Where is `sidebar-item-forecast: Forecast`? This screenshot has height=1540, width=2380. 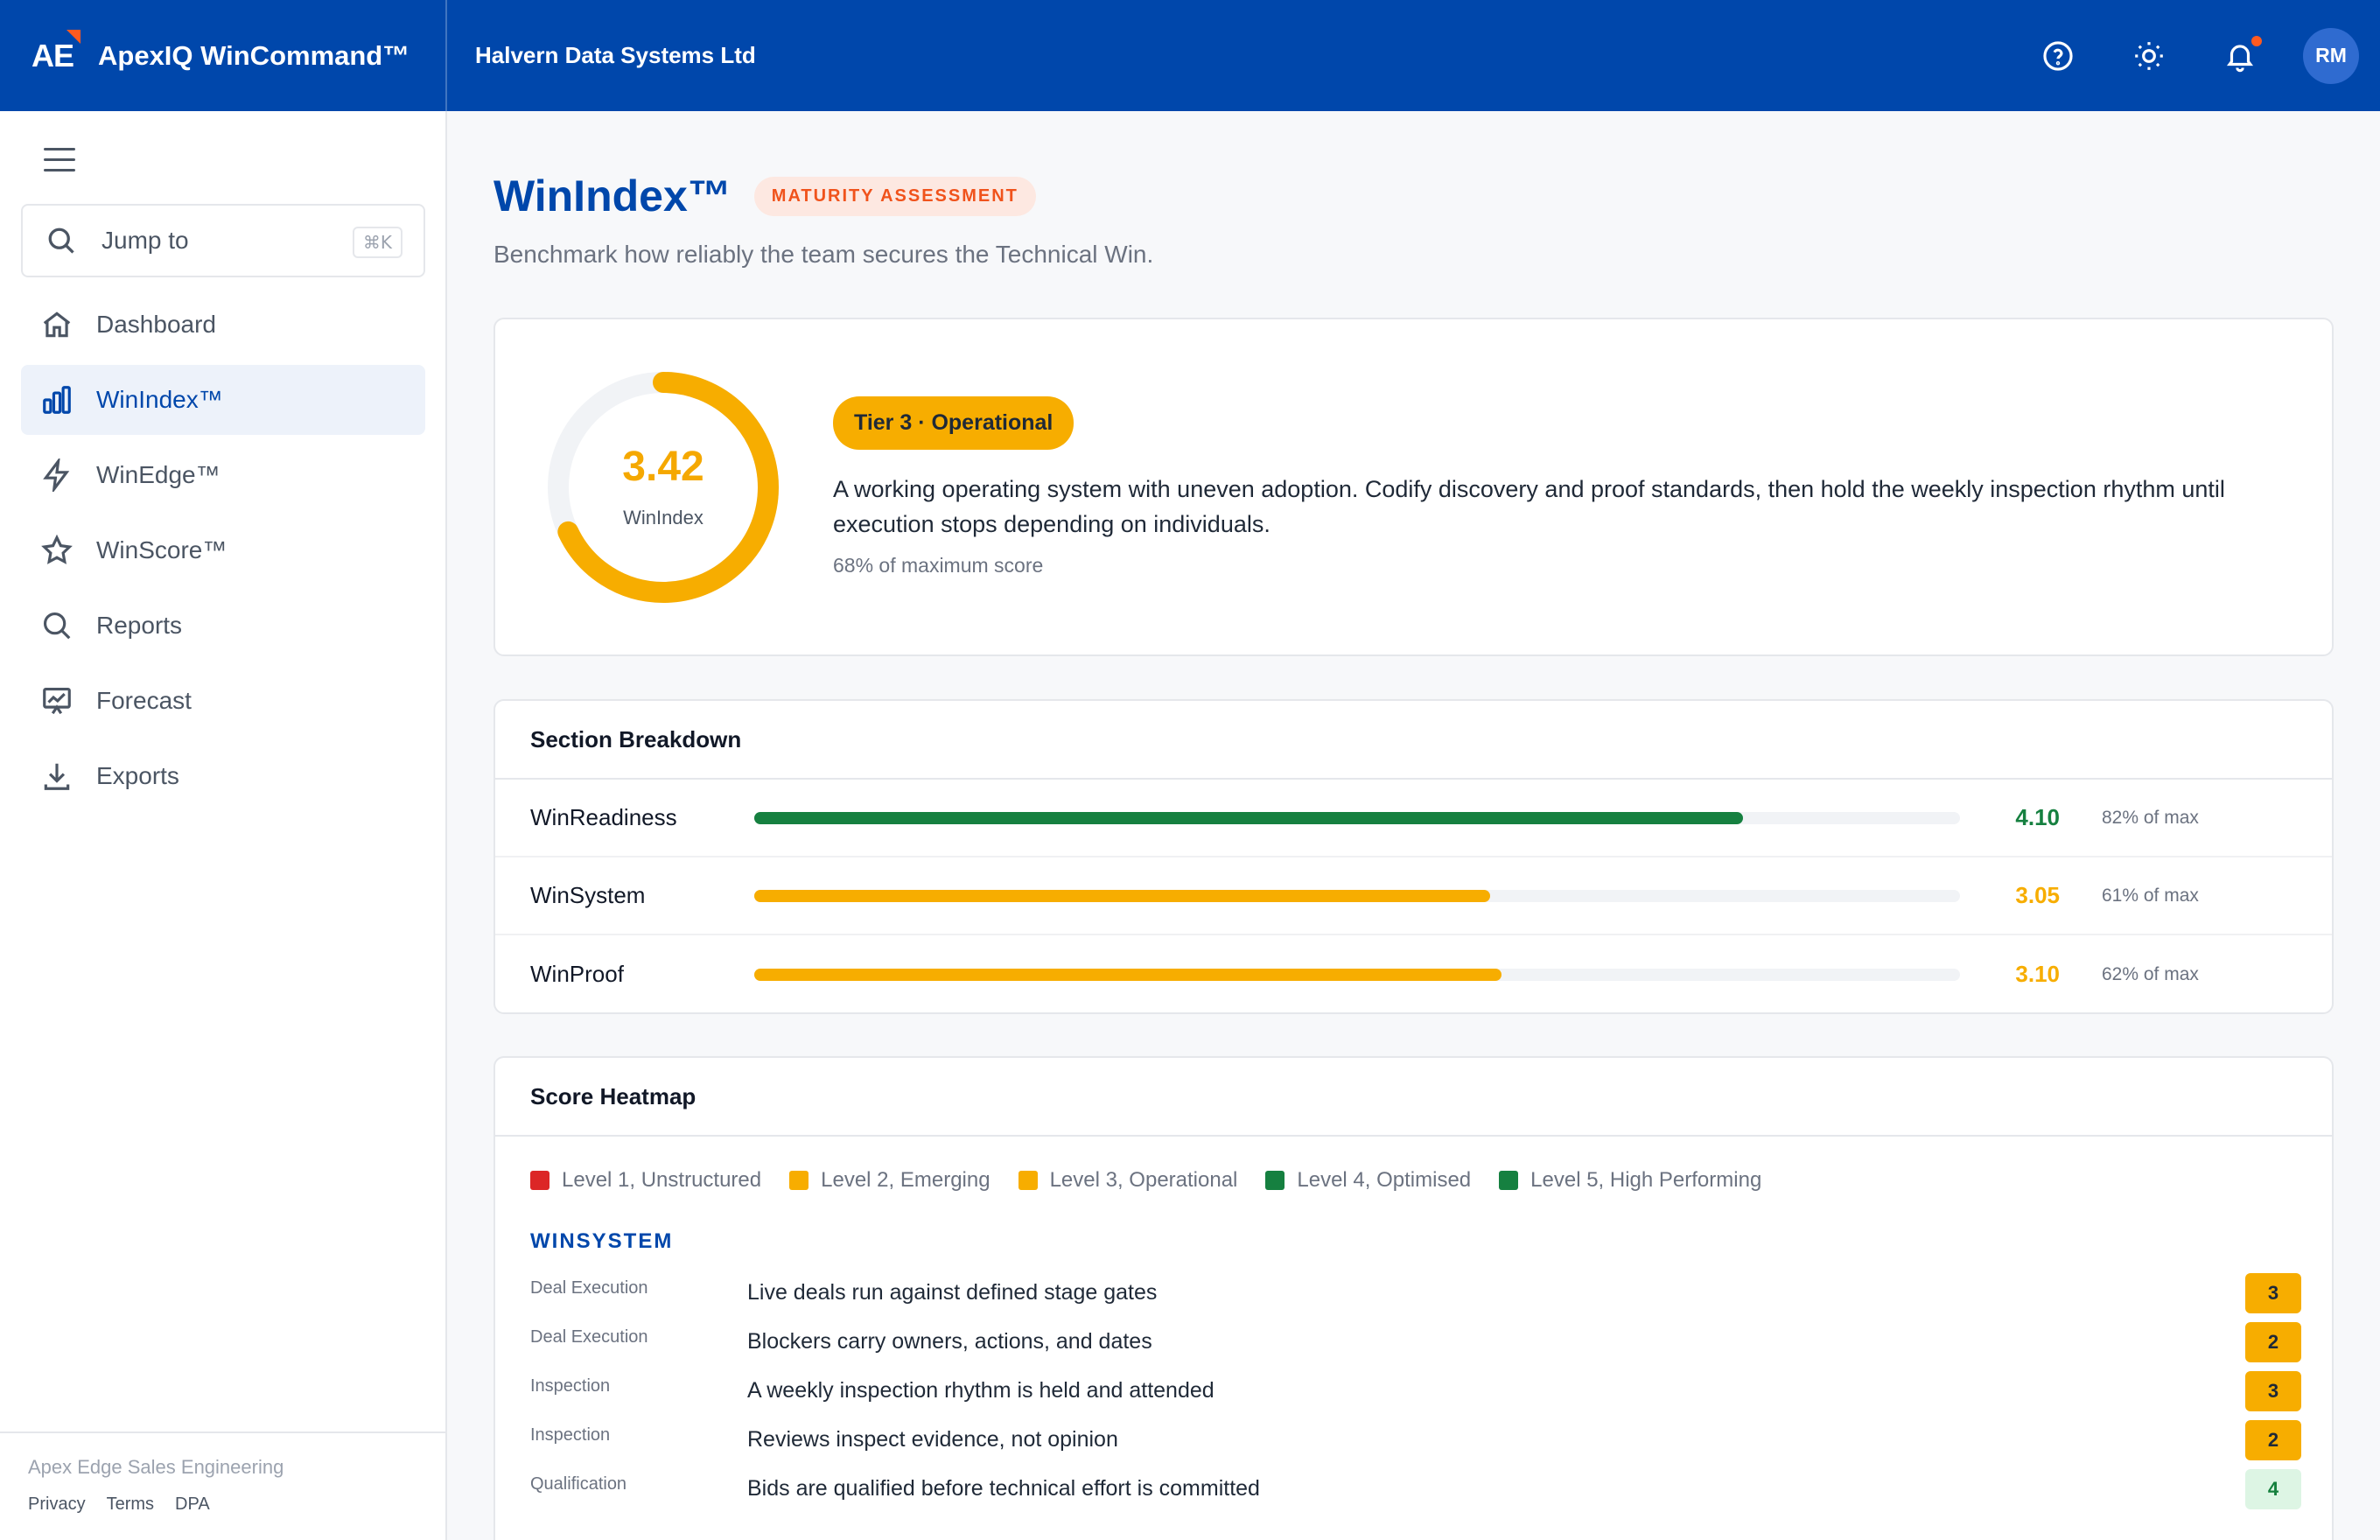 sidebar-item-forecast: Forecast is located at coordinates (223, 701).